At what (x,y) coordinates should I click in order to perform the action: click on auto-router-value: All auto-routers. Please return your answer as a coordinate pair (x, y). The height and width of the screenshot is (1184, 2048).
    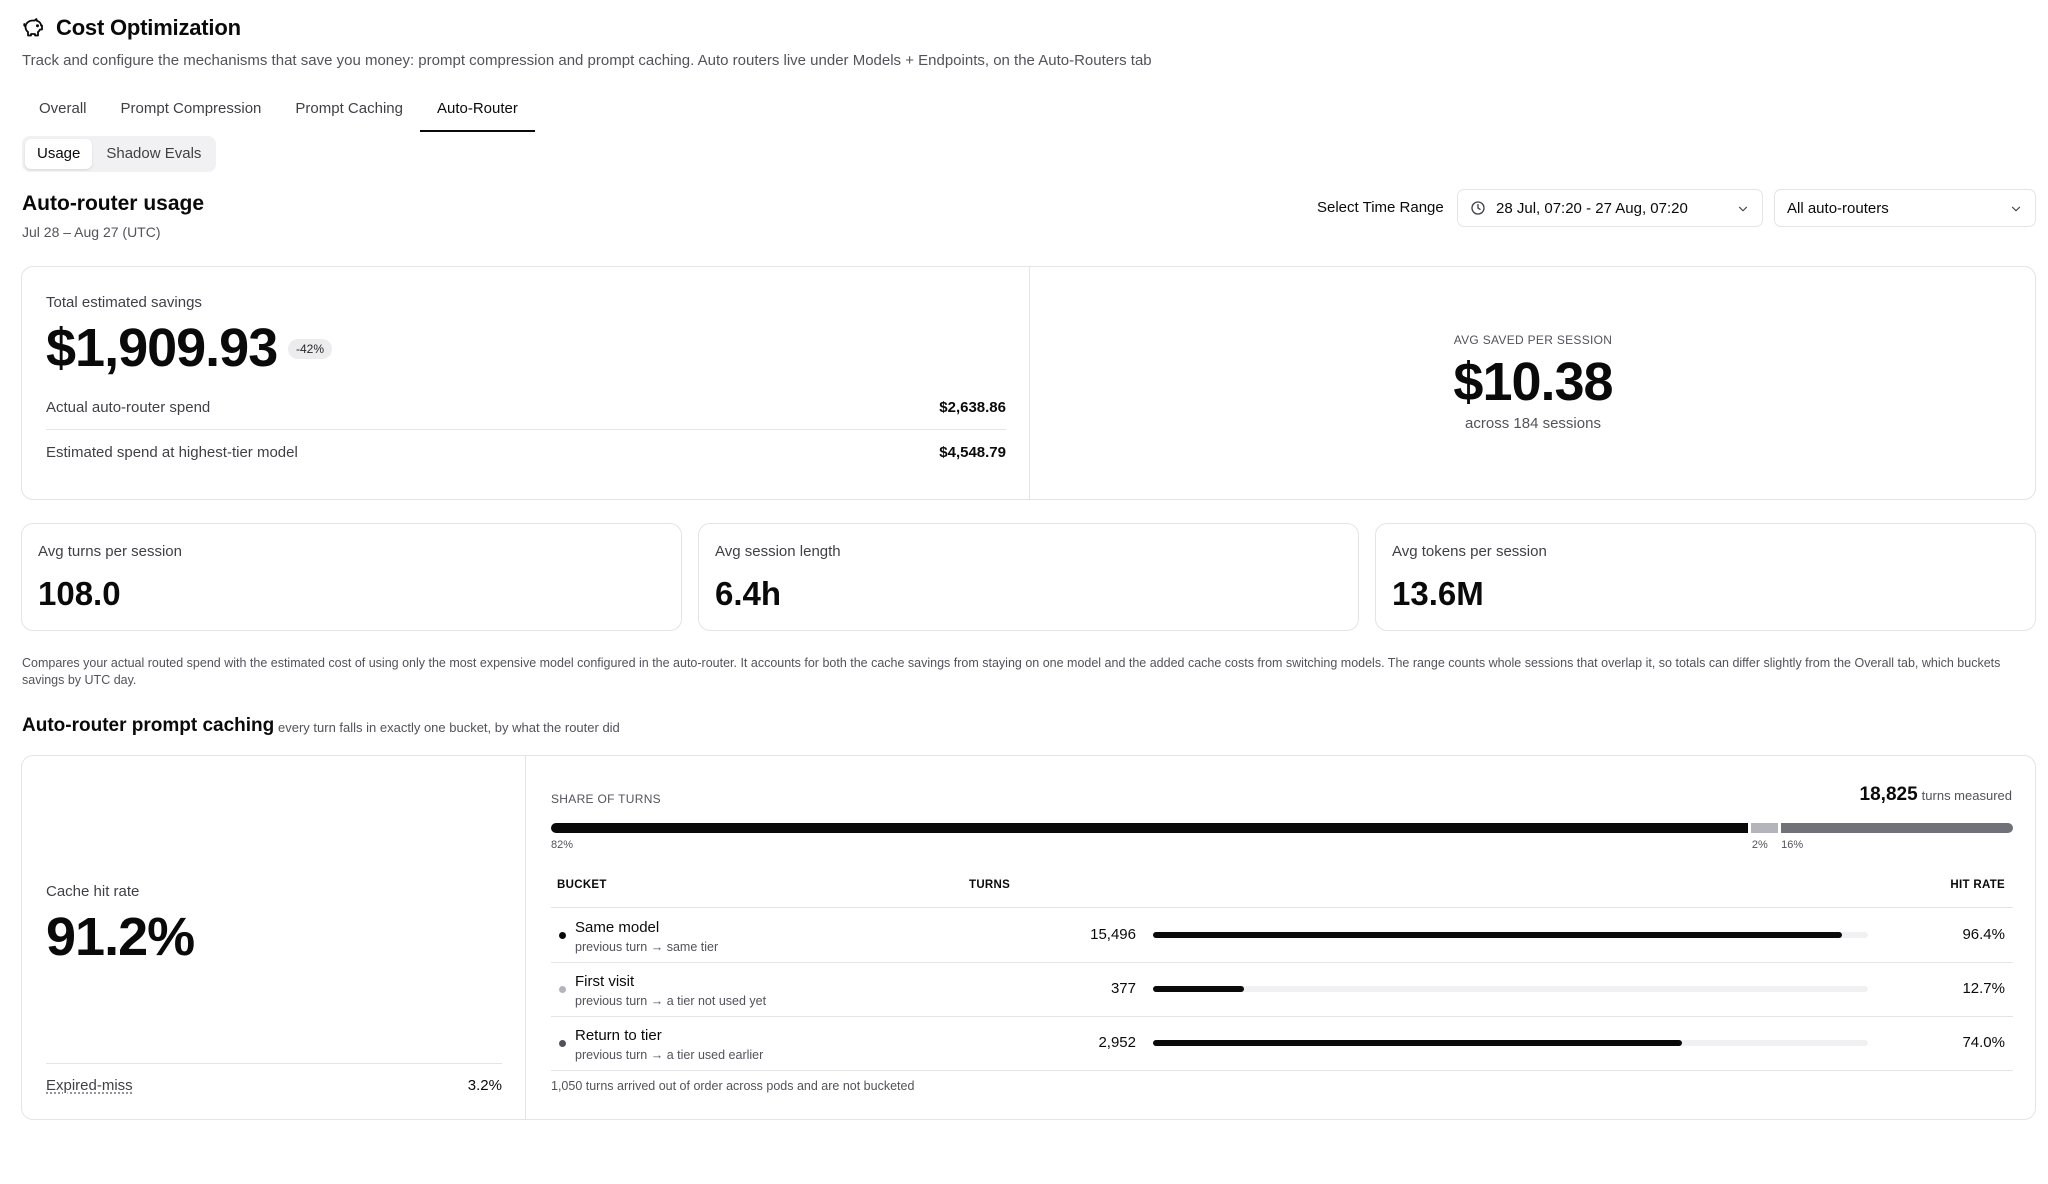
    Looking at the image, I should click on (1838, 208).